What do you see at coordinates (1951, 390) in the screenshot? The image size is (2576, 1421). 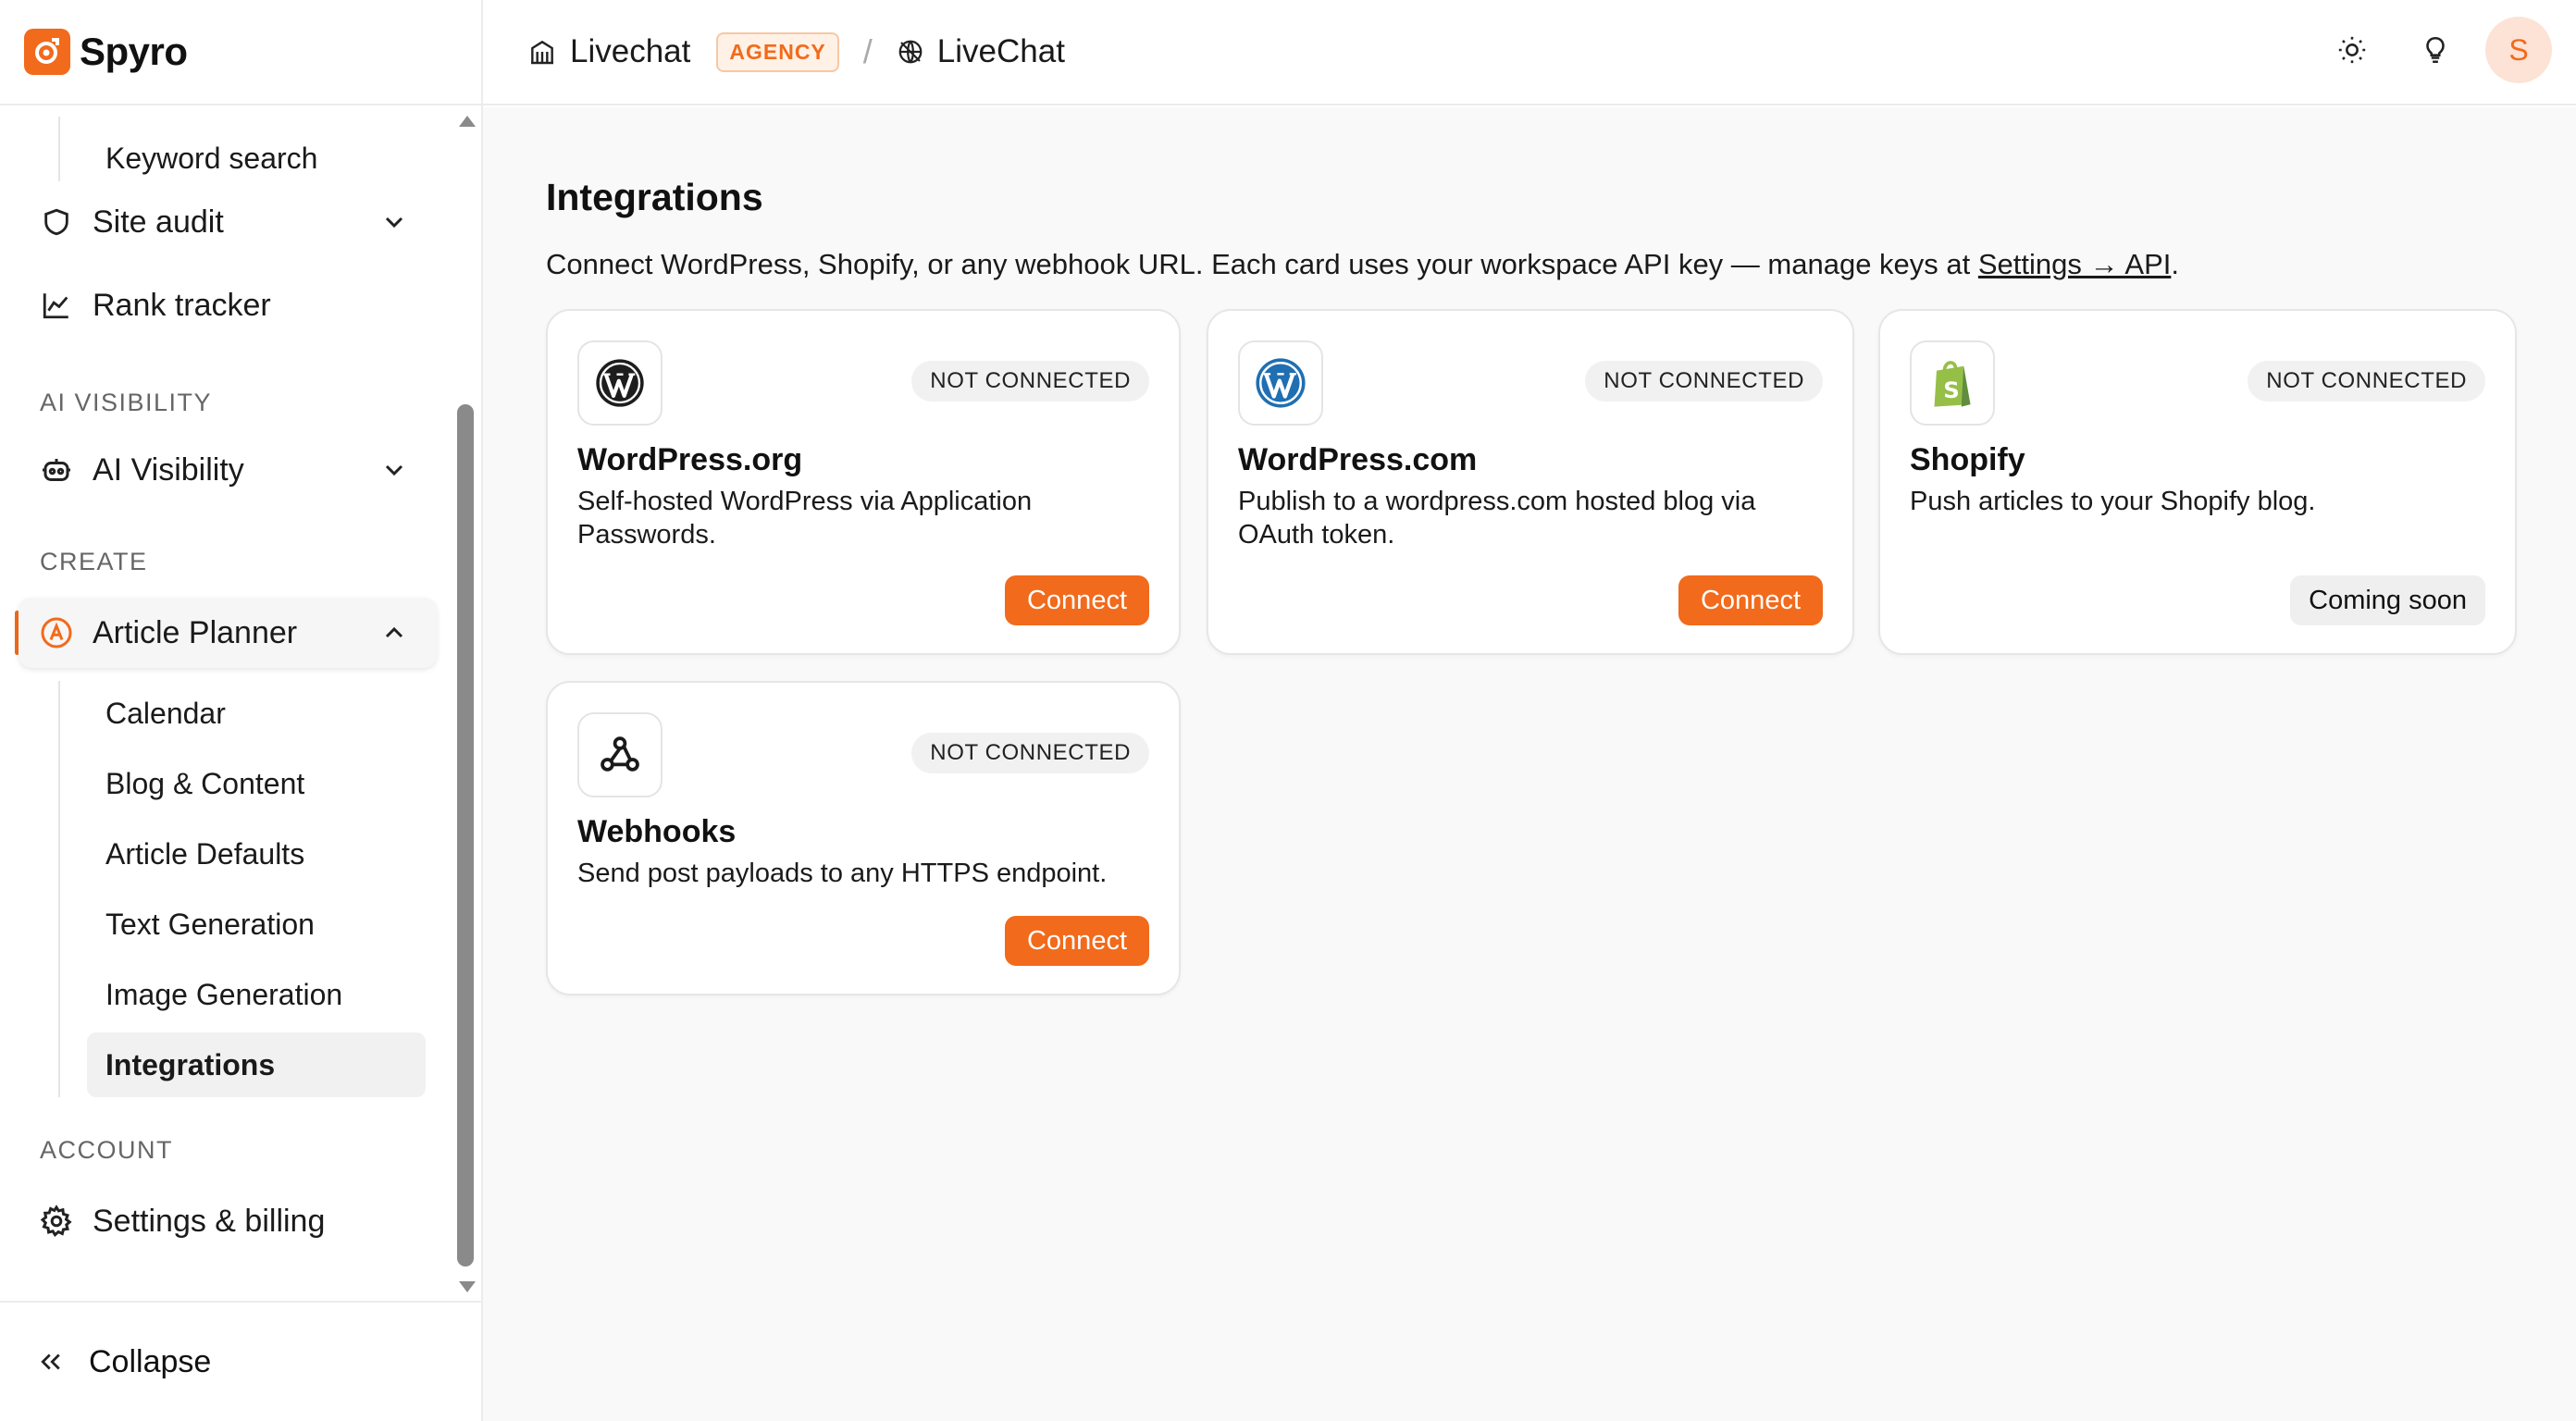 I see `svg-text: S` at bounding box center [1951, 390].